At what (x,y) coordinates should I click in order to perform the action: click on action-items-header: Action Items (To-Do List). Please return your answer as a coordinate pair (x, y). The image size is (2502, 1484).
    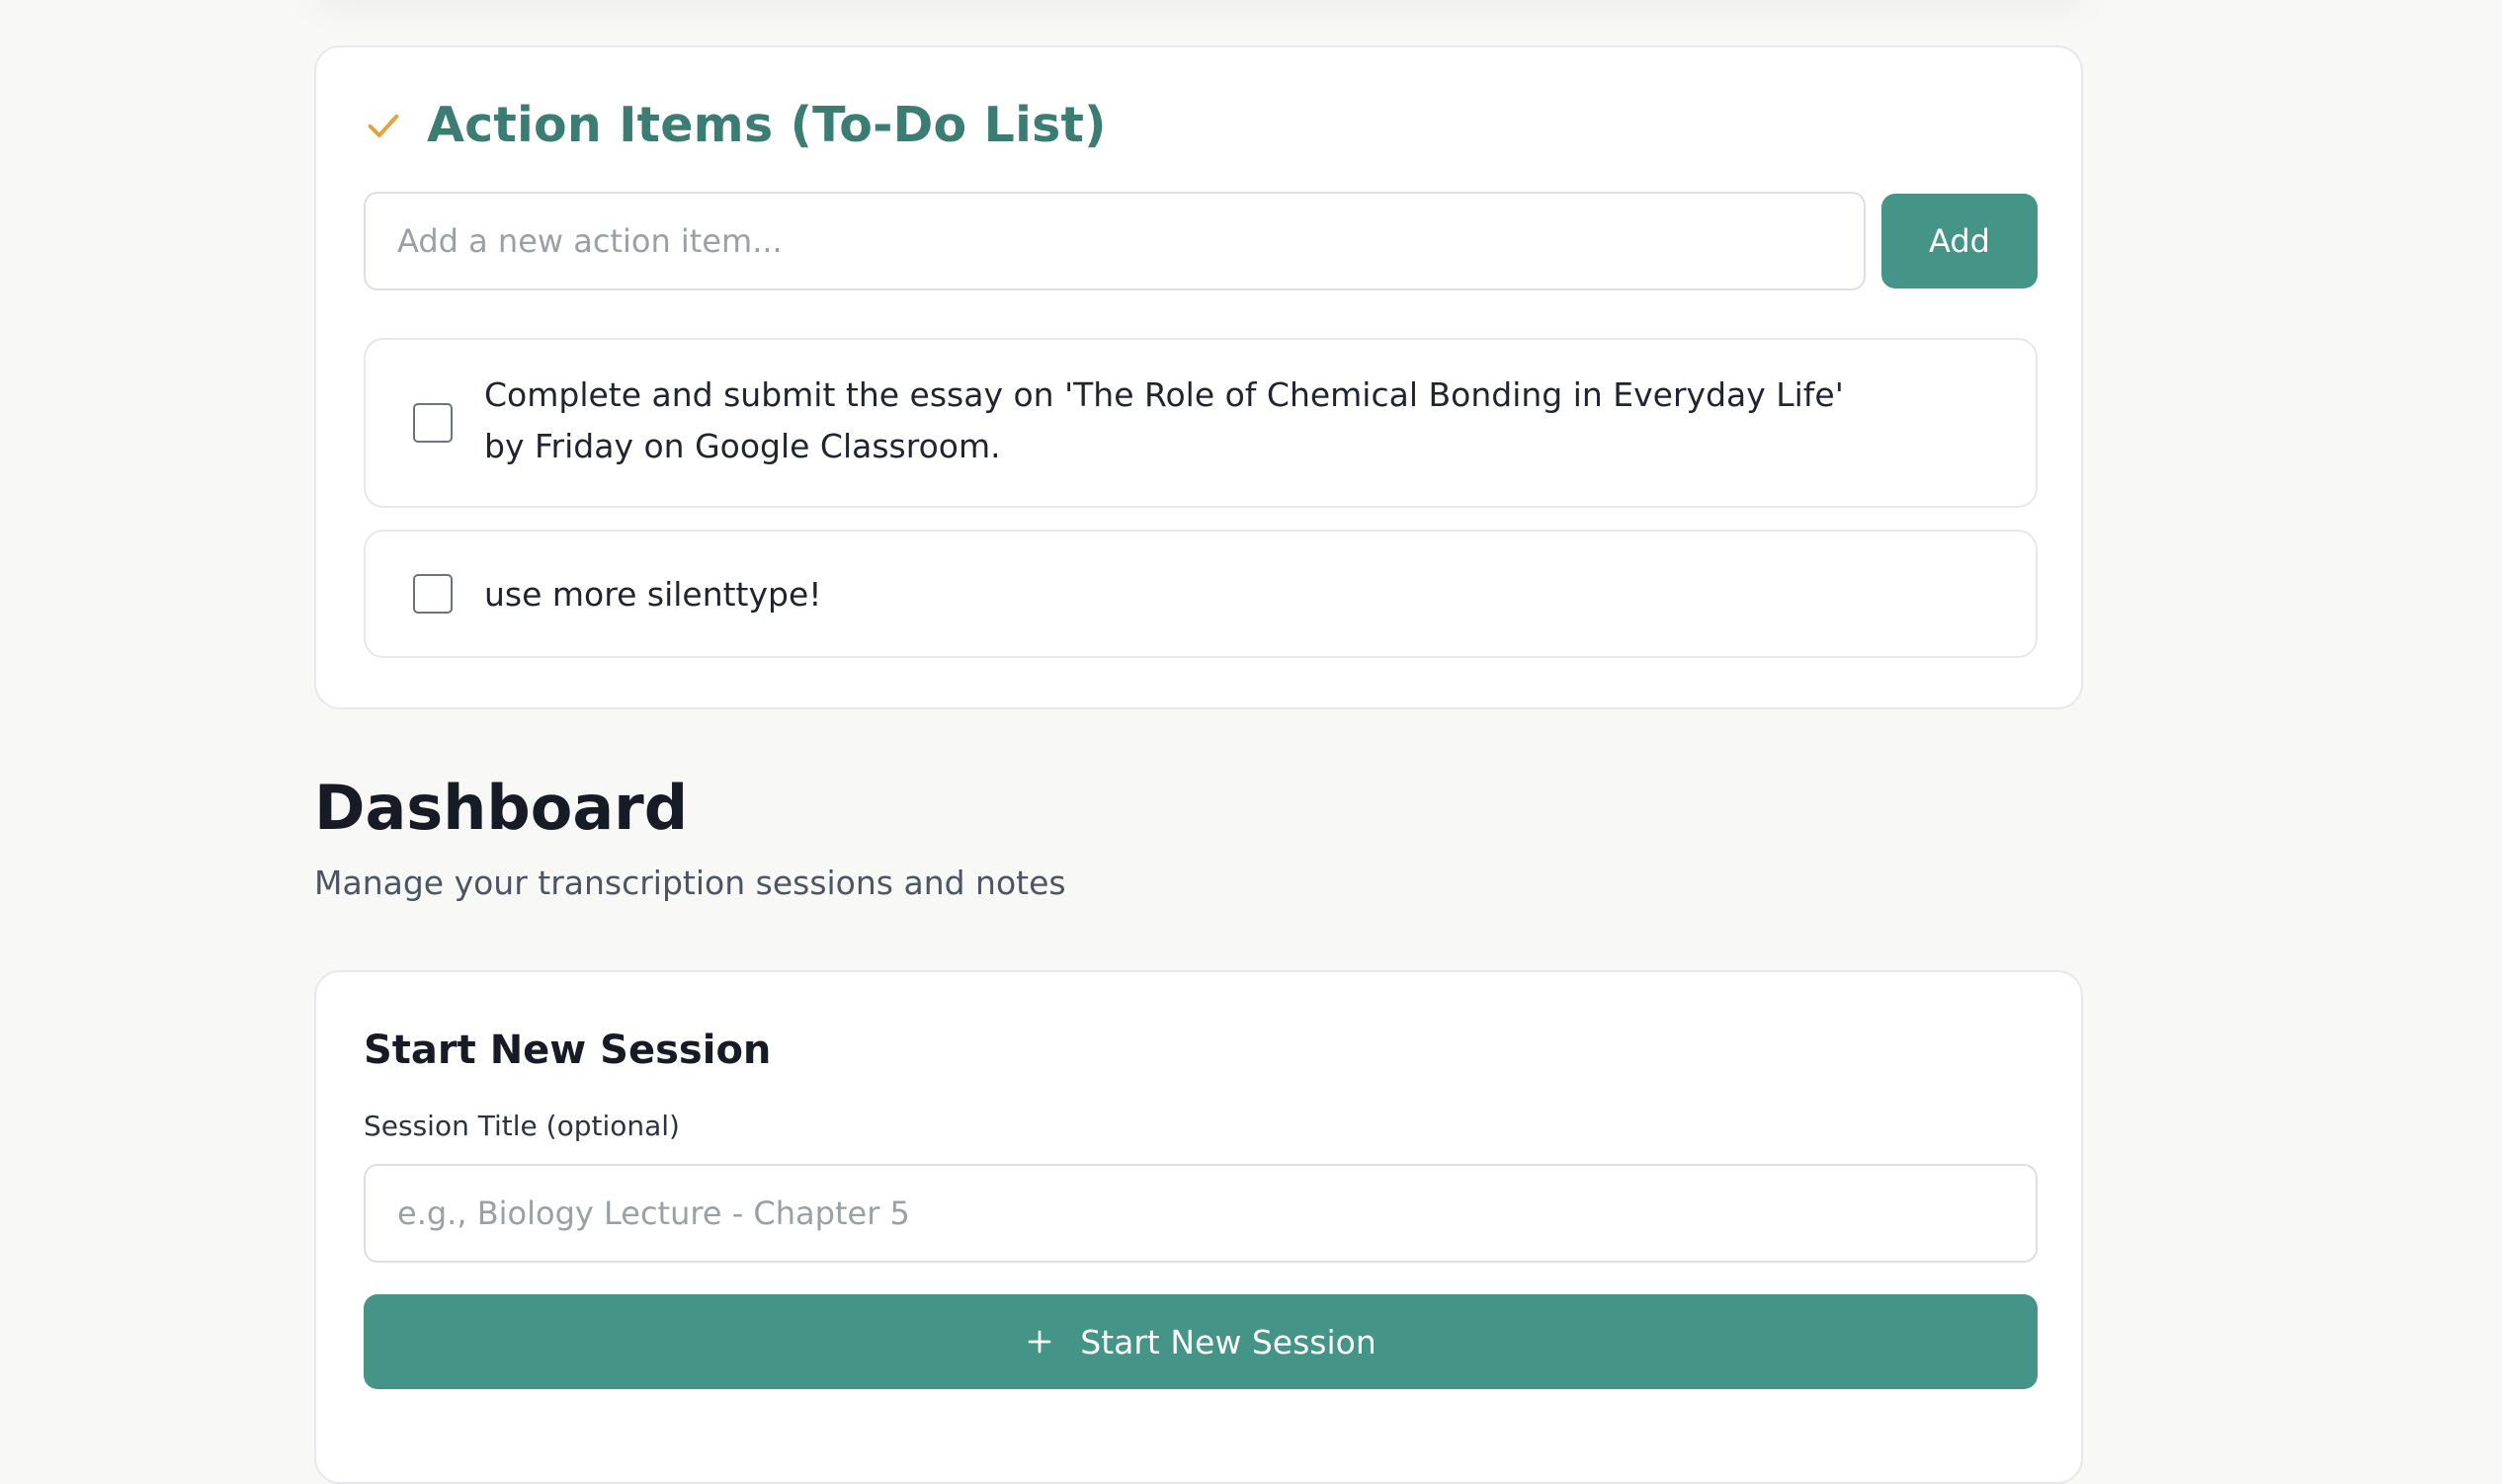
    Looking at the image, I should click on (735, 125).